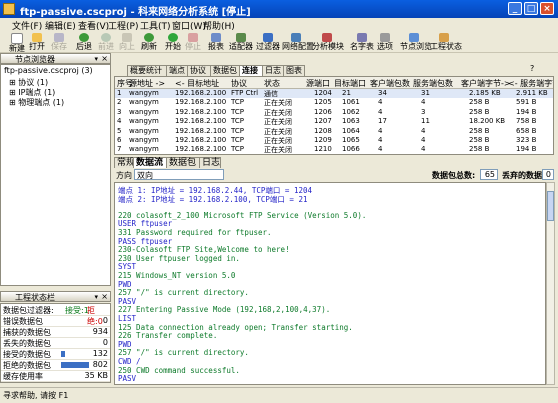  Describe the element at coordinates (318, 83) in the screenshot. I see `column-header: 源端口` at that location.